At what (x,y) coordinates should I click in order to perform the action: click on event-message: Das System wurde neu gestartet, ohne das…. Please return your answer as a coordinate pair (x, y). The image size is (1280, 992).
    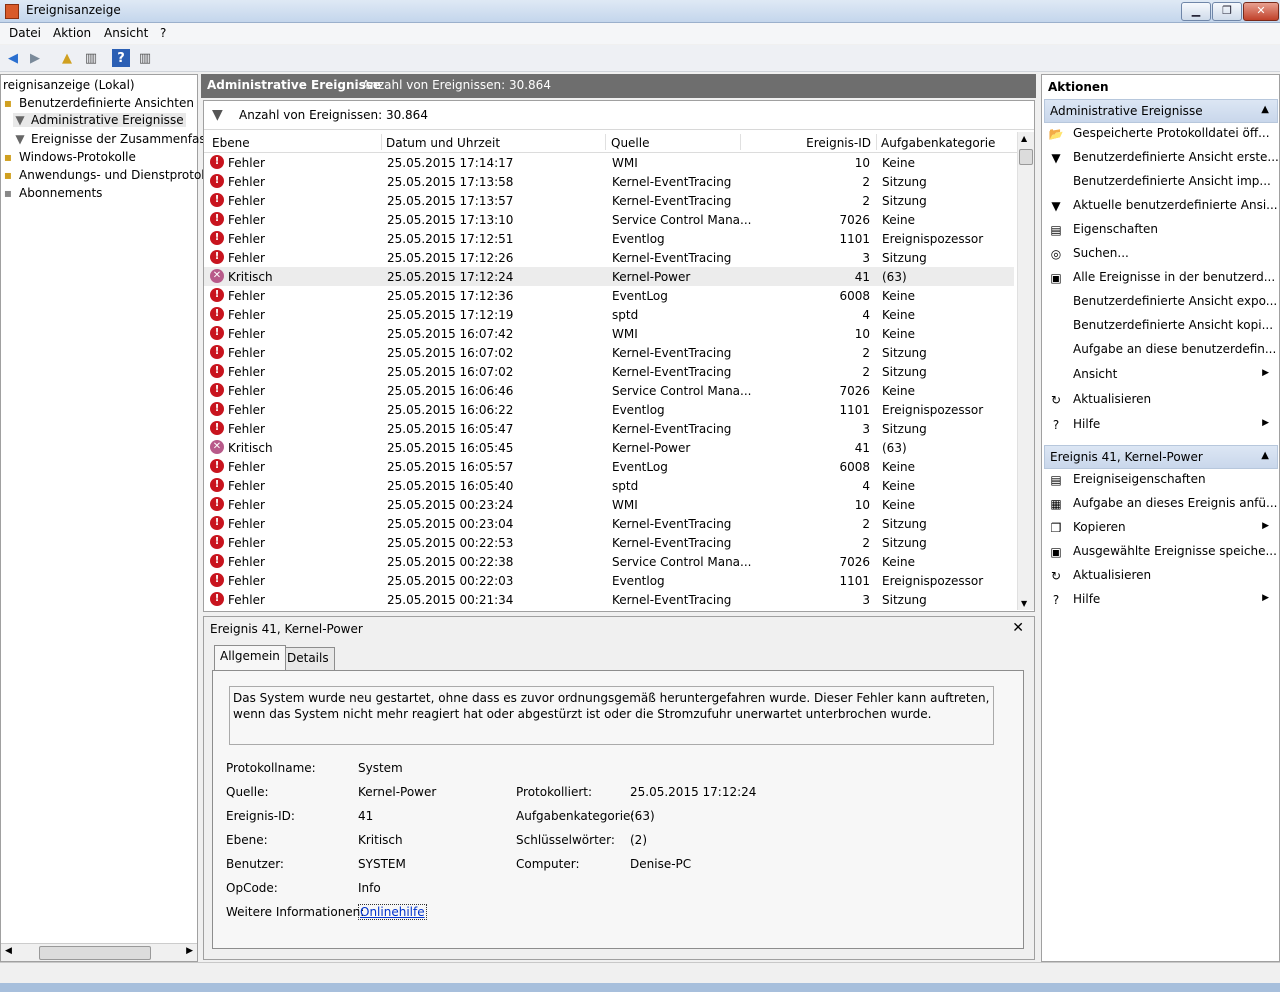
    Looking at the image, I should click on (611, 715).